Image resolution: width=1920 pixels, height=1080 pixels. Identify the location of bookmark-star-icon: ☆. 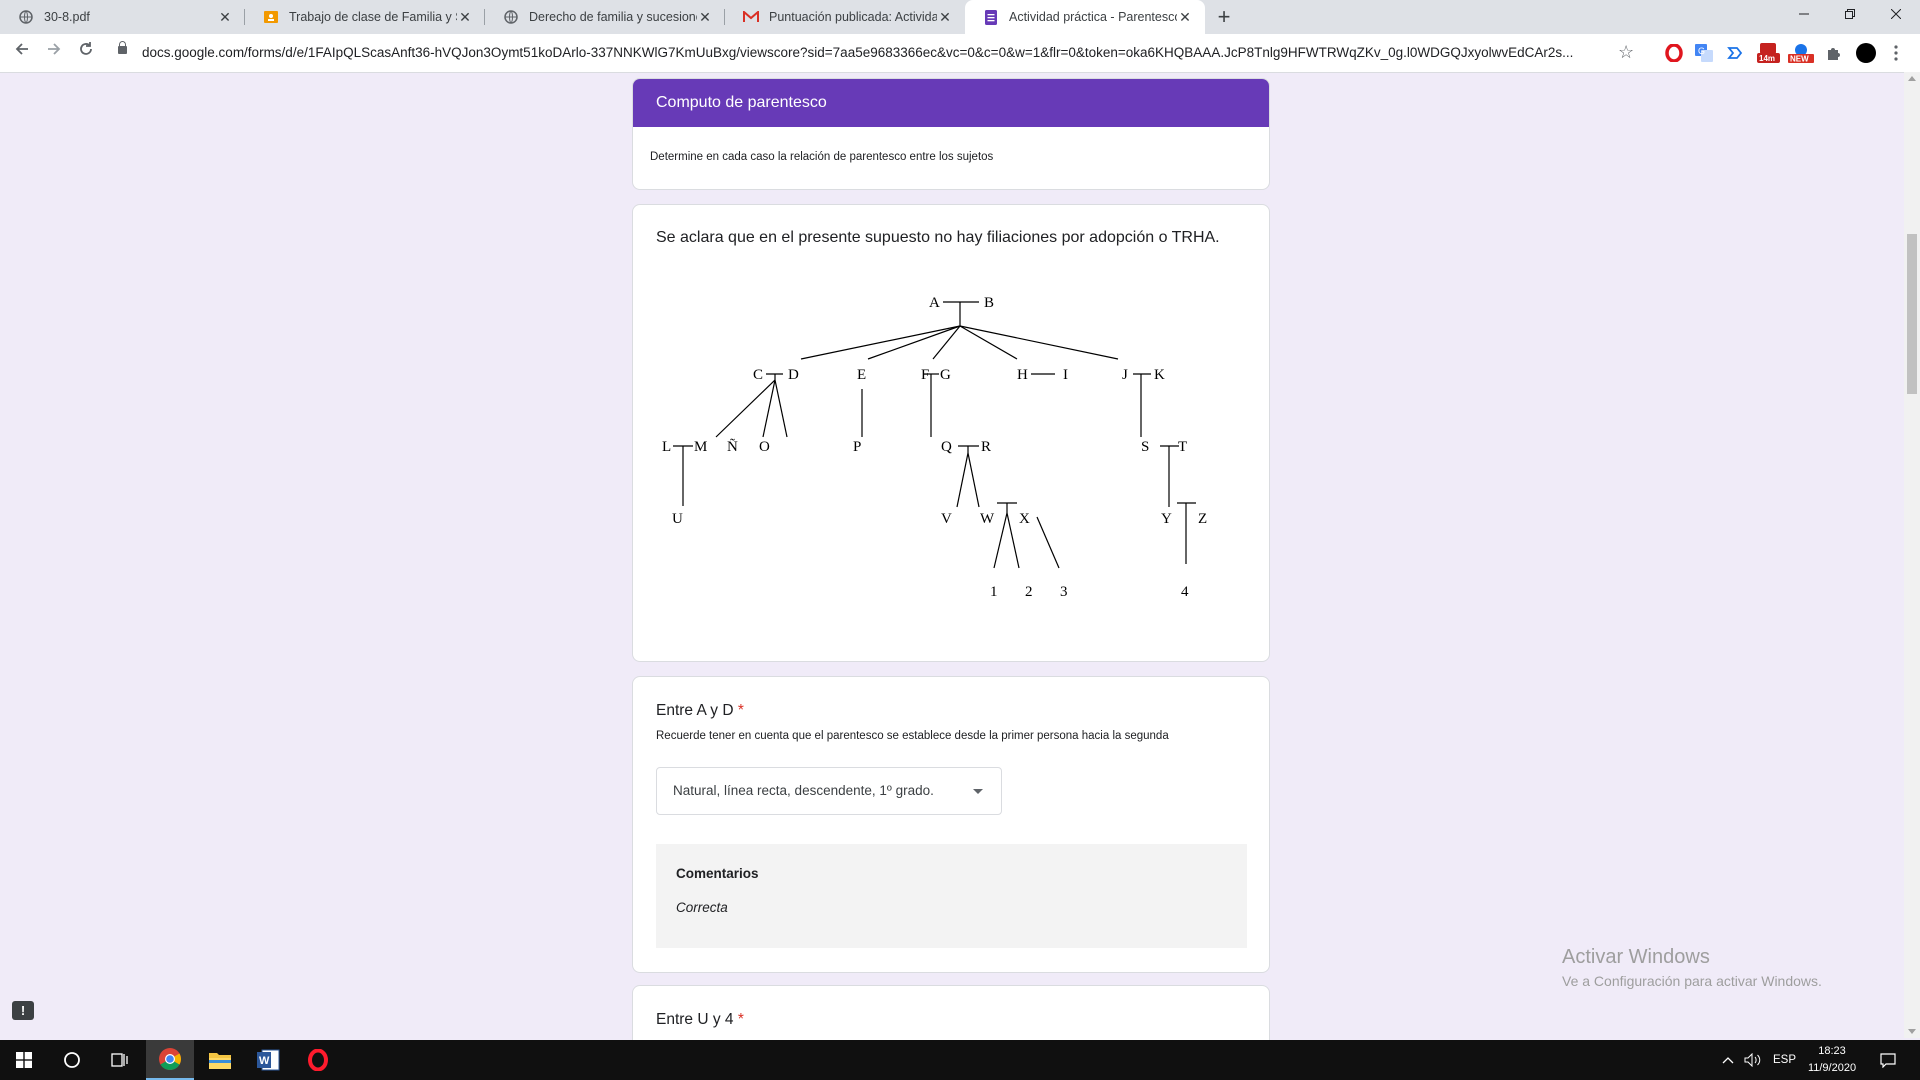
(1626, 52).